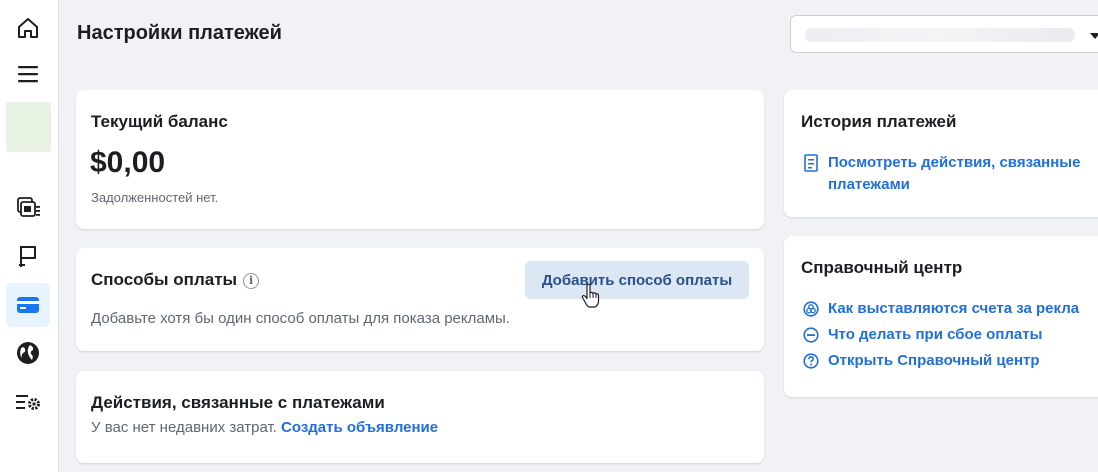  I want to click on help-center-title: Справочный центр, so click(882, 267).